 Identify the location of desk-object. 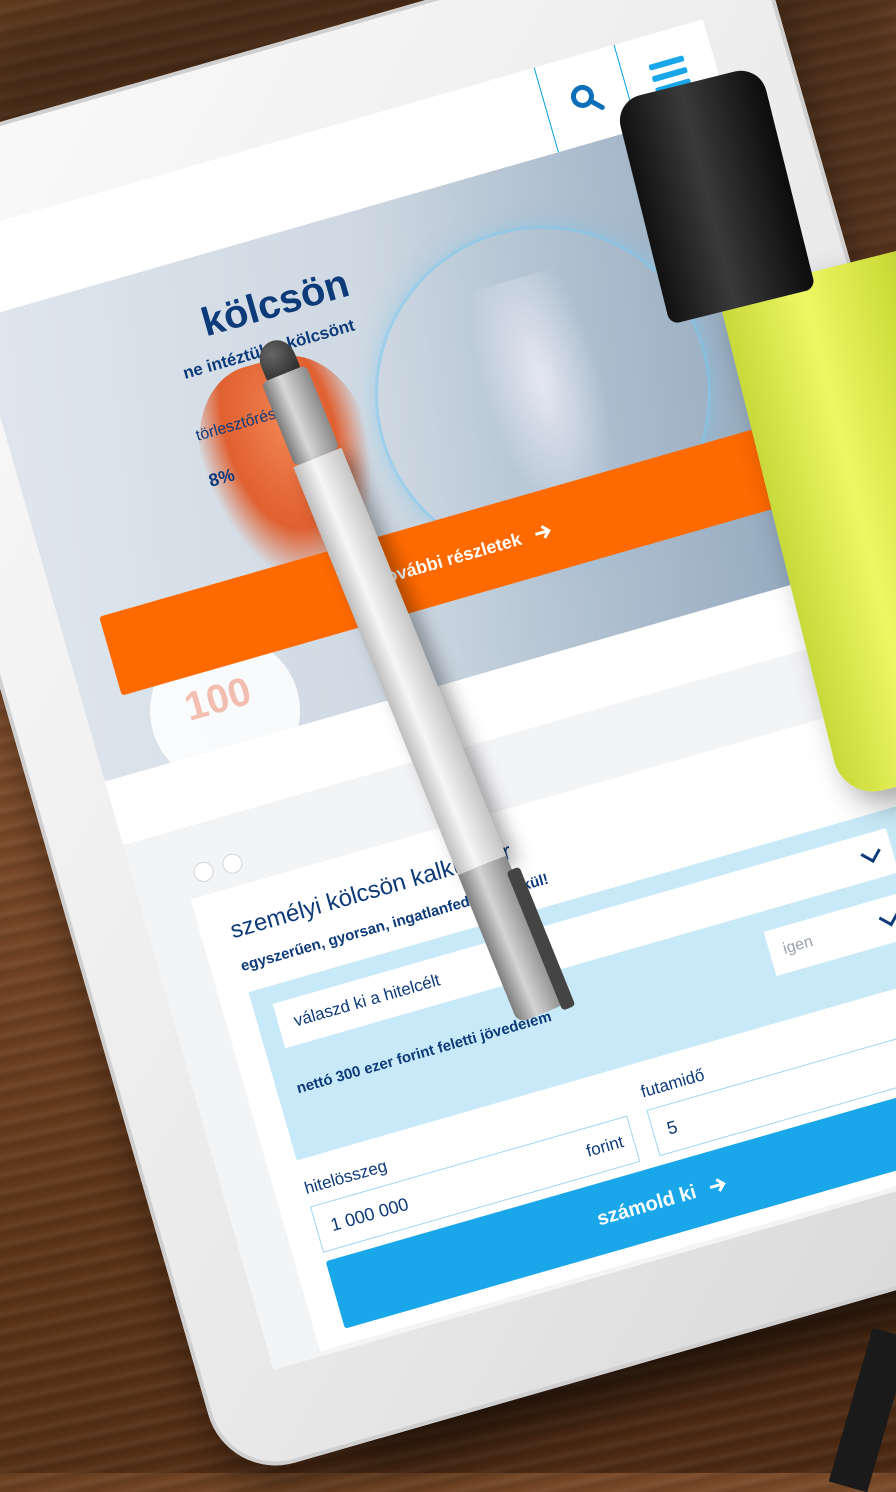
(862, 1409).